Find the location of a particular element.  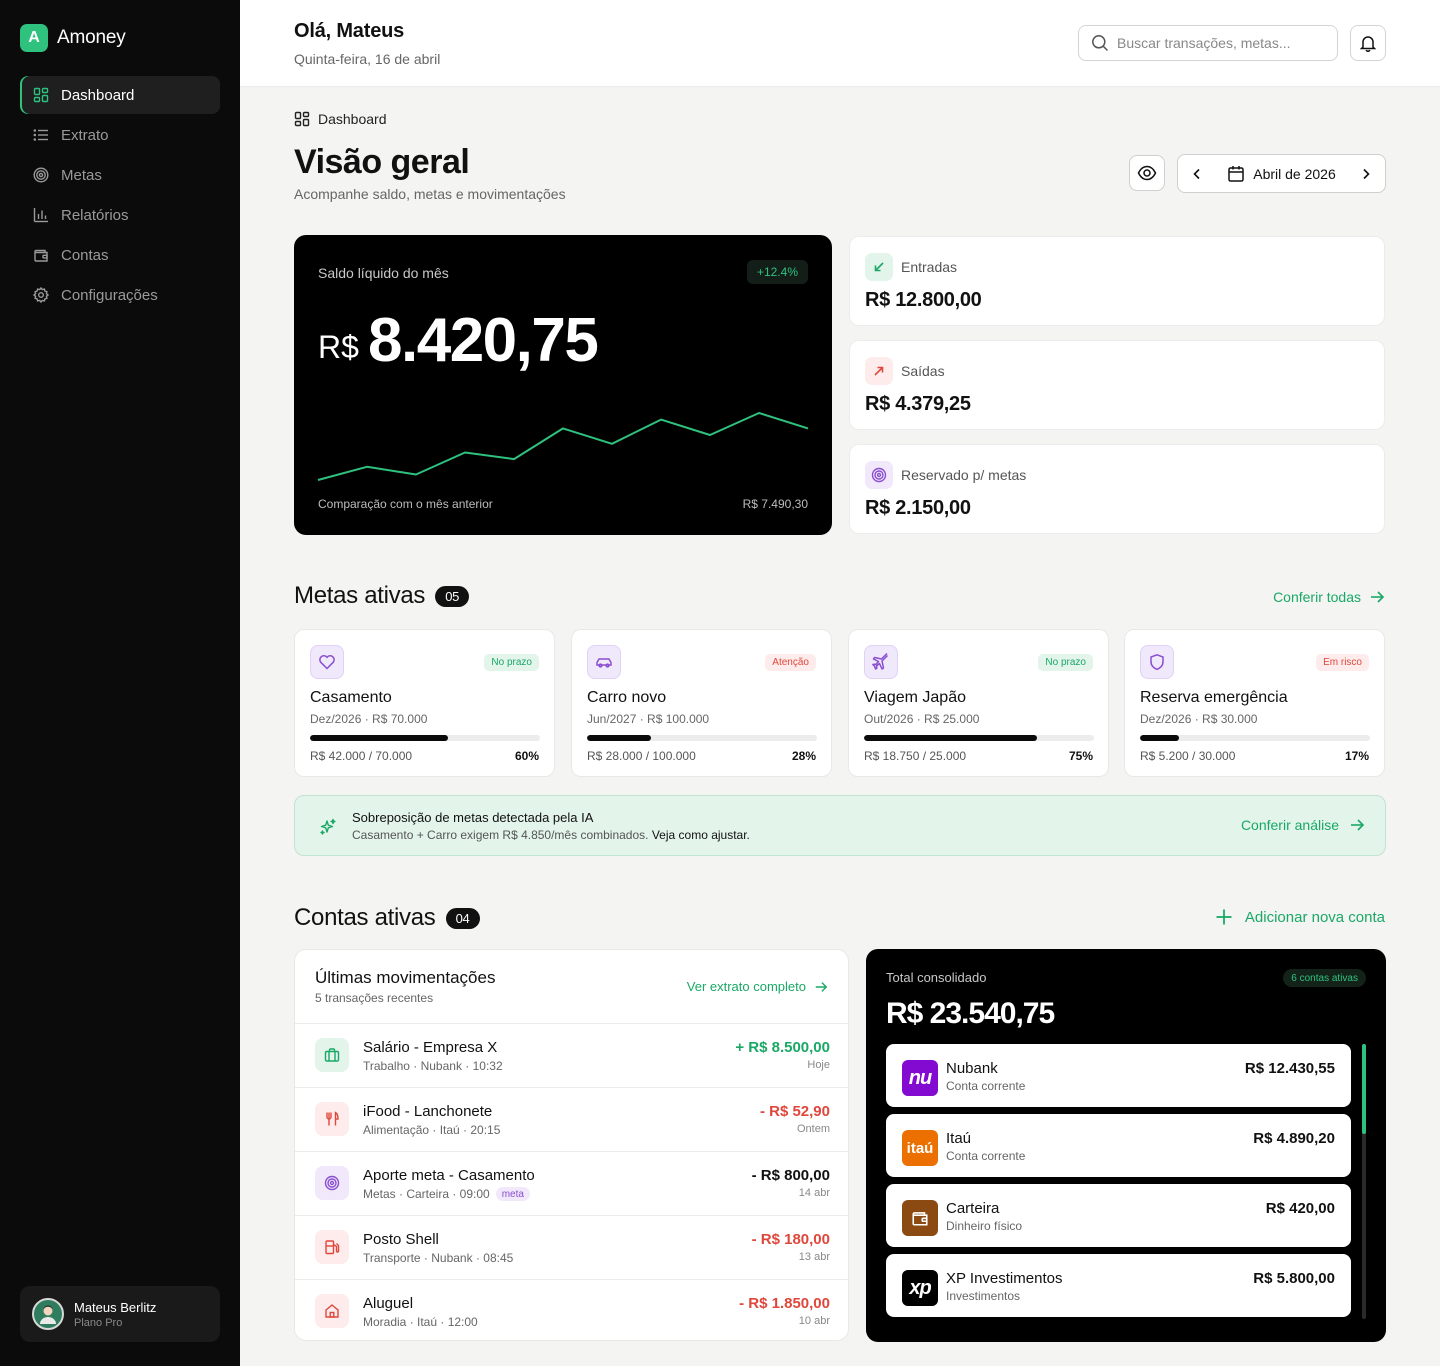

view-all-goals-link: Conferir todas is located at coordinates (1329, 597).